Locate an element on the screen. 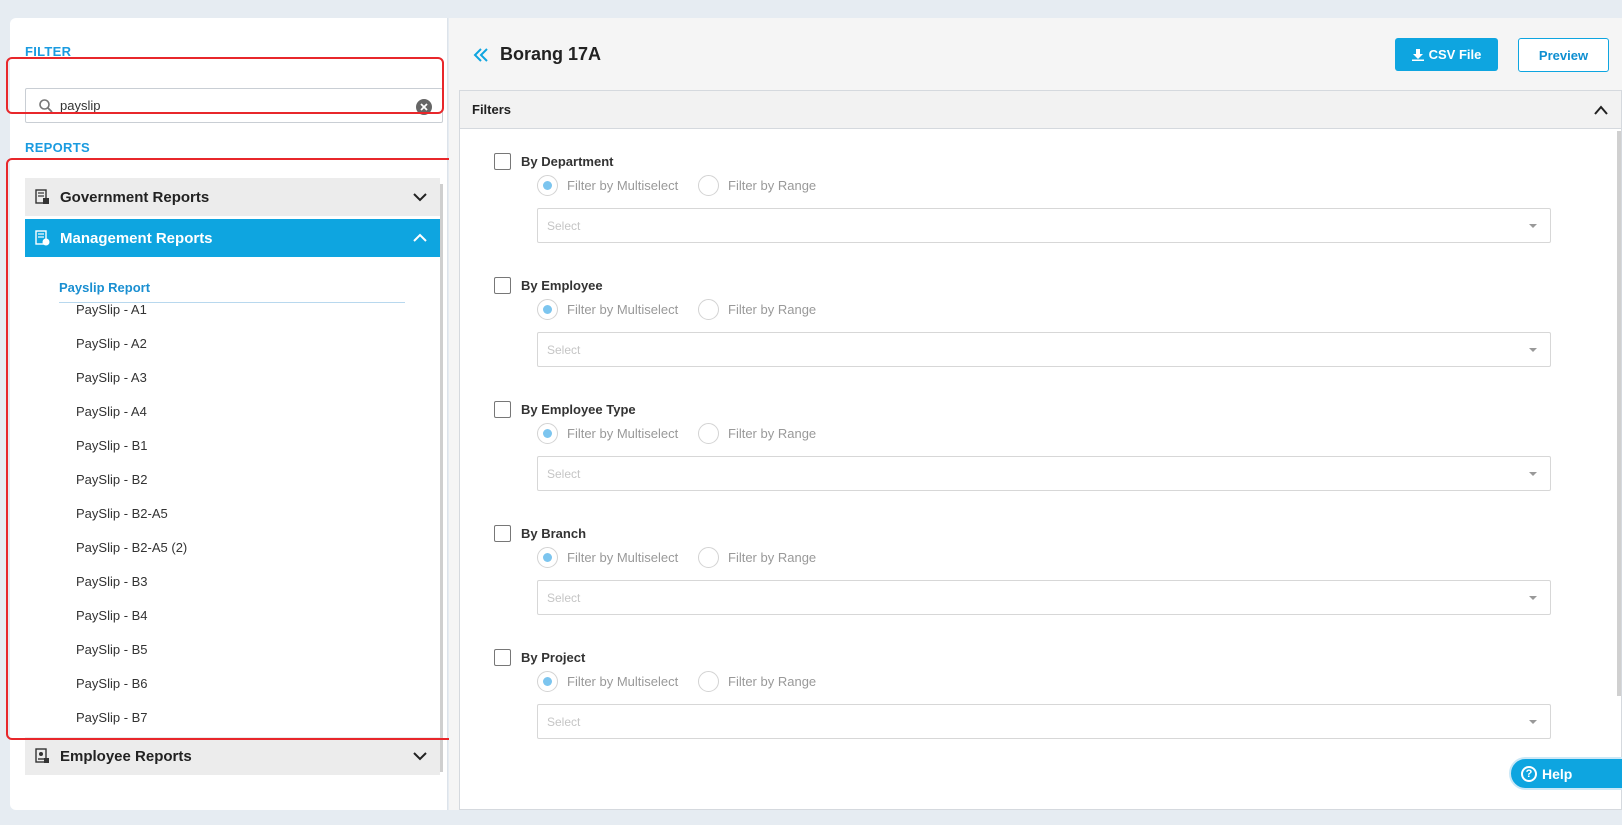 The height and width of the screenshot is (825, 1622). reports-section-label: REPORTS is located at coordinates (57, 147).